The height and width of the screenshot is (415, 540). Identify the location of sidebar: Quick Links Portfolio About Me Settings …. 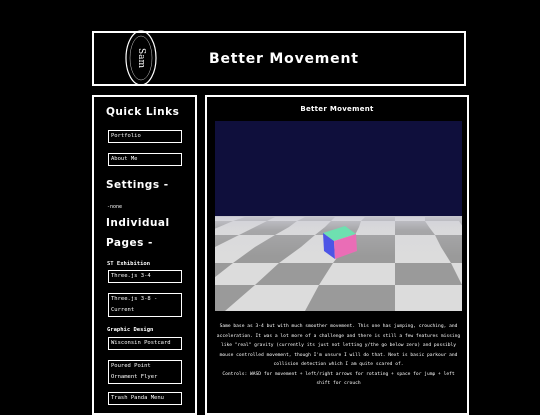
(144, 255).